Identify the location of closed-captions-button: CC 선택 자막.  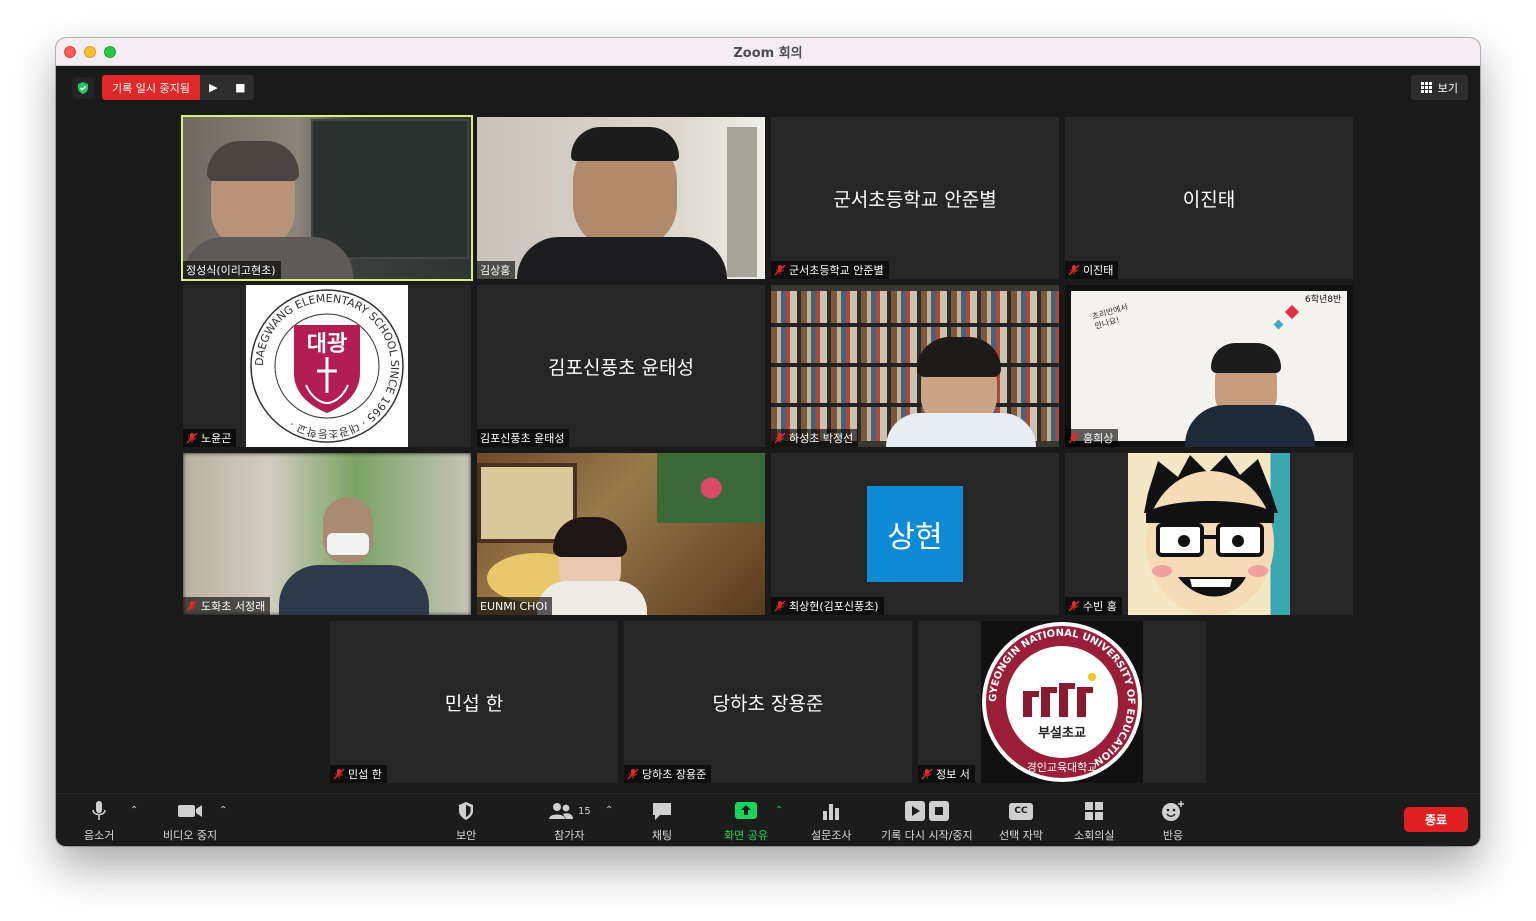
(1021, 821).